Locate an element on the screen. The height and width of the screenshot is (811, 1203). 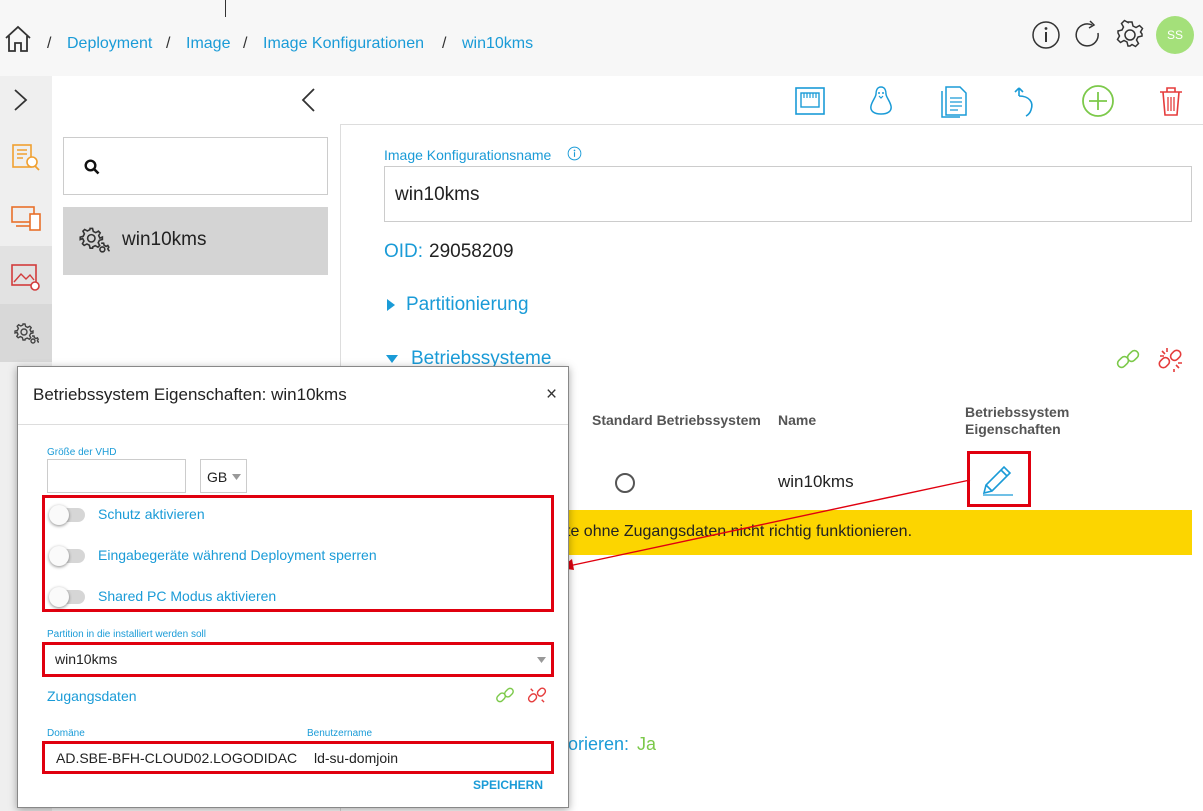
vhd-unit-value: GB is located at coordinates (217, 477).